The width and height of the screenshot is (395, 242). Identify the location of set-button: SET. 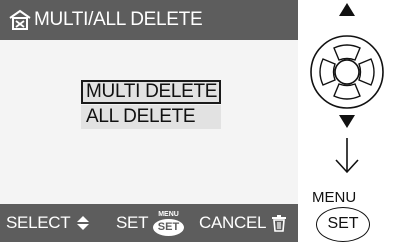
(343, 224).